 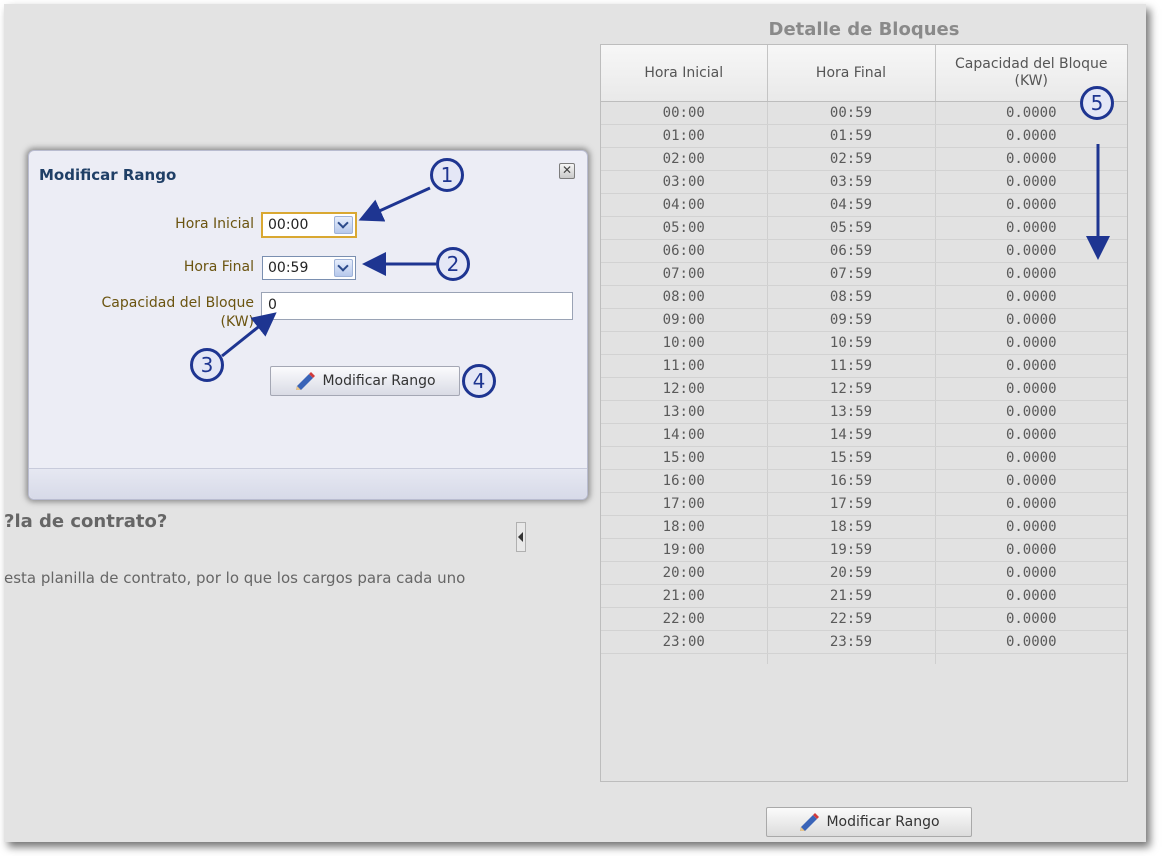 What do you see at coordinates (453, 264) in the screenshot?
I see `callout-2: 2` at bounding box center [453, 264].